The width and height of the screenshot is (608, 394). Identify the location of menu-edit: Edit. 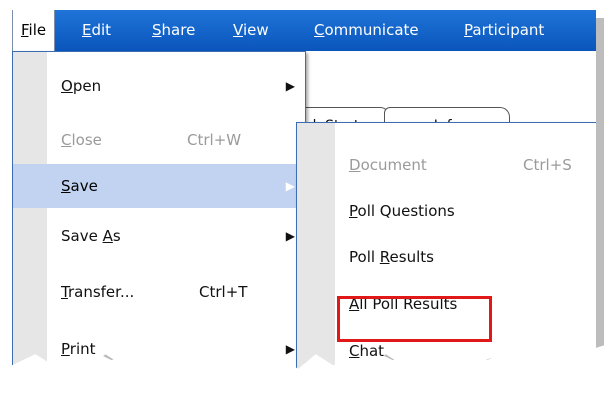
(96, 30).